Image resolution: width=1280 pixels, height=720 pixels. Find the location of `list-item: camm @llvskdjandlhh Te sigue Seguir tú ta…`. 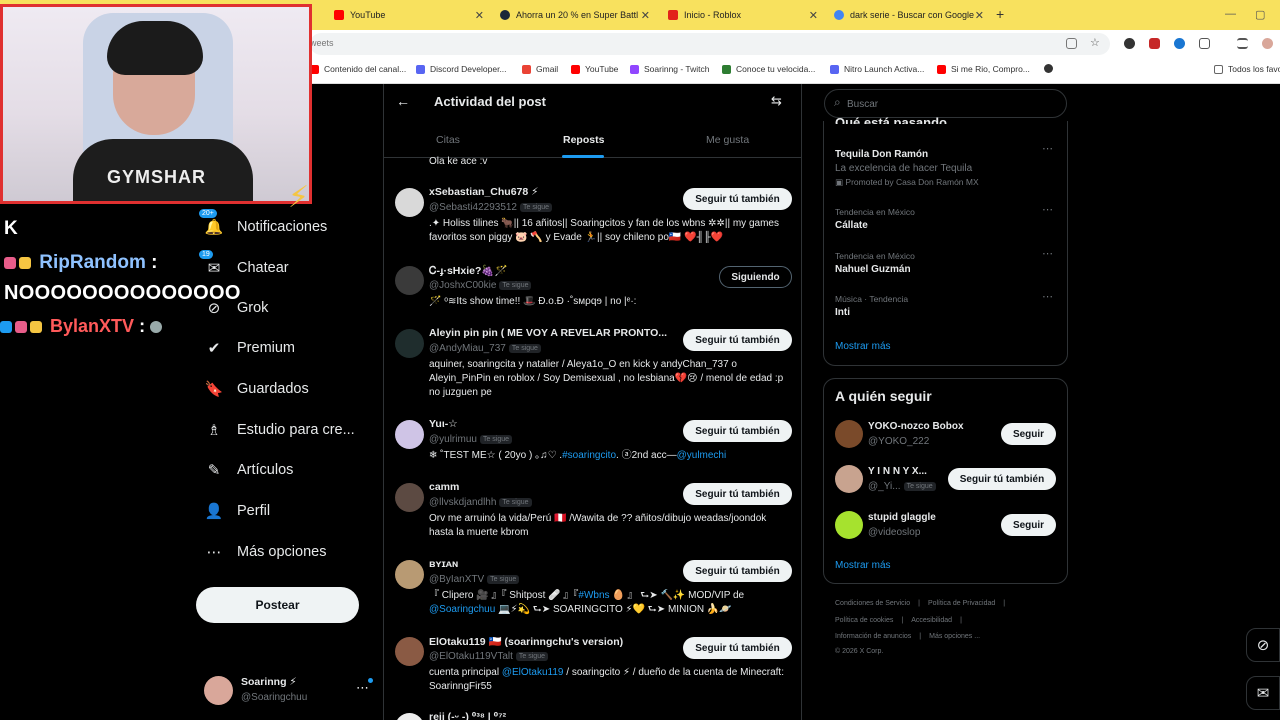

list-item: camm @llvskdjandlhh Te sigue Seguir tú ta… is located at coordinates (592, 513).